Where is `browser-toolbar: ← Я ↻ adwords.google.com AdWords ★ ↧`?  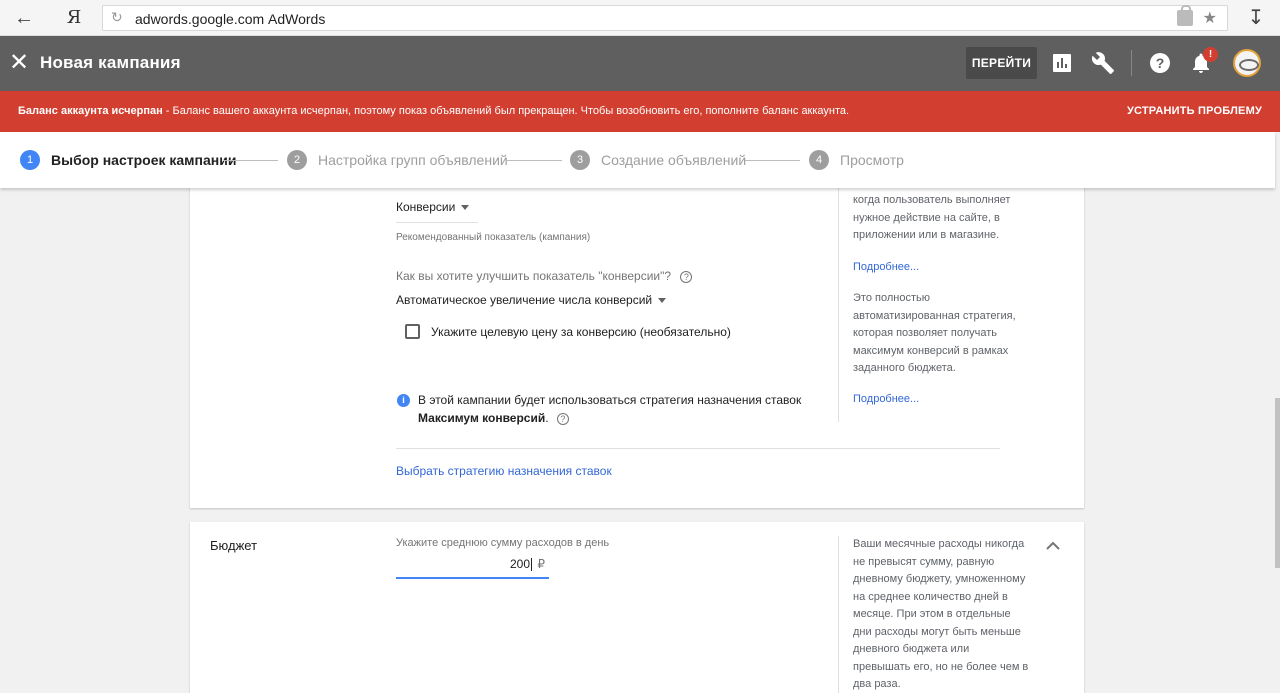 browser-toolbar: ← Я ↻ adwords.google.com AdWords ★ ↧ is located at coordinates (640, 18).